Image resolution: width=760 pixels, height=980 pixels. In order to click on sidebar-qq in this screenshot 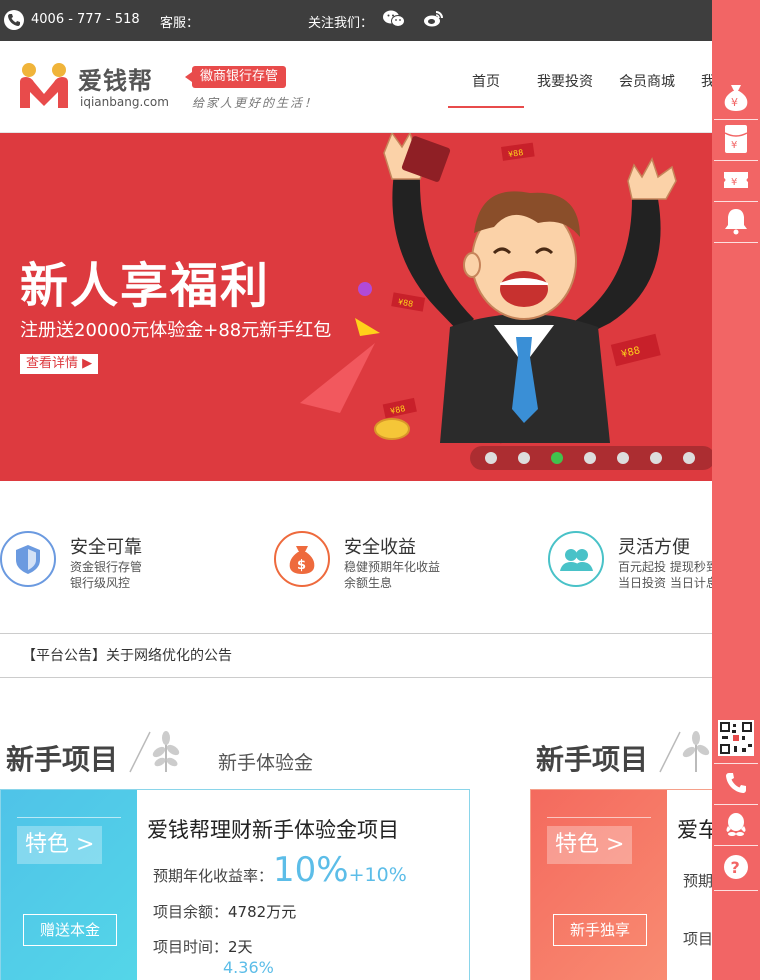, I will do `click(736, 826)`.